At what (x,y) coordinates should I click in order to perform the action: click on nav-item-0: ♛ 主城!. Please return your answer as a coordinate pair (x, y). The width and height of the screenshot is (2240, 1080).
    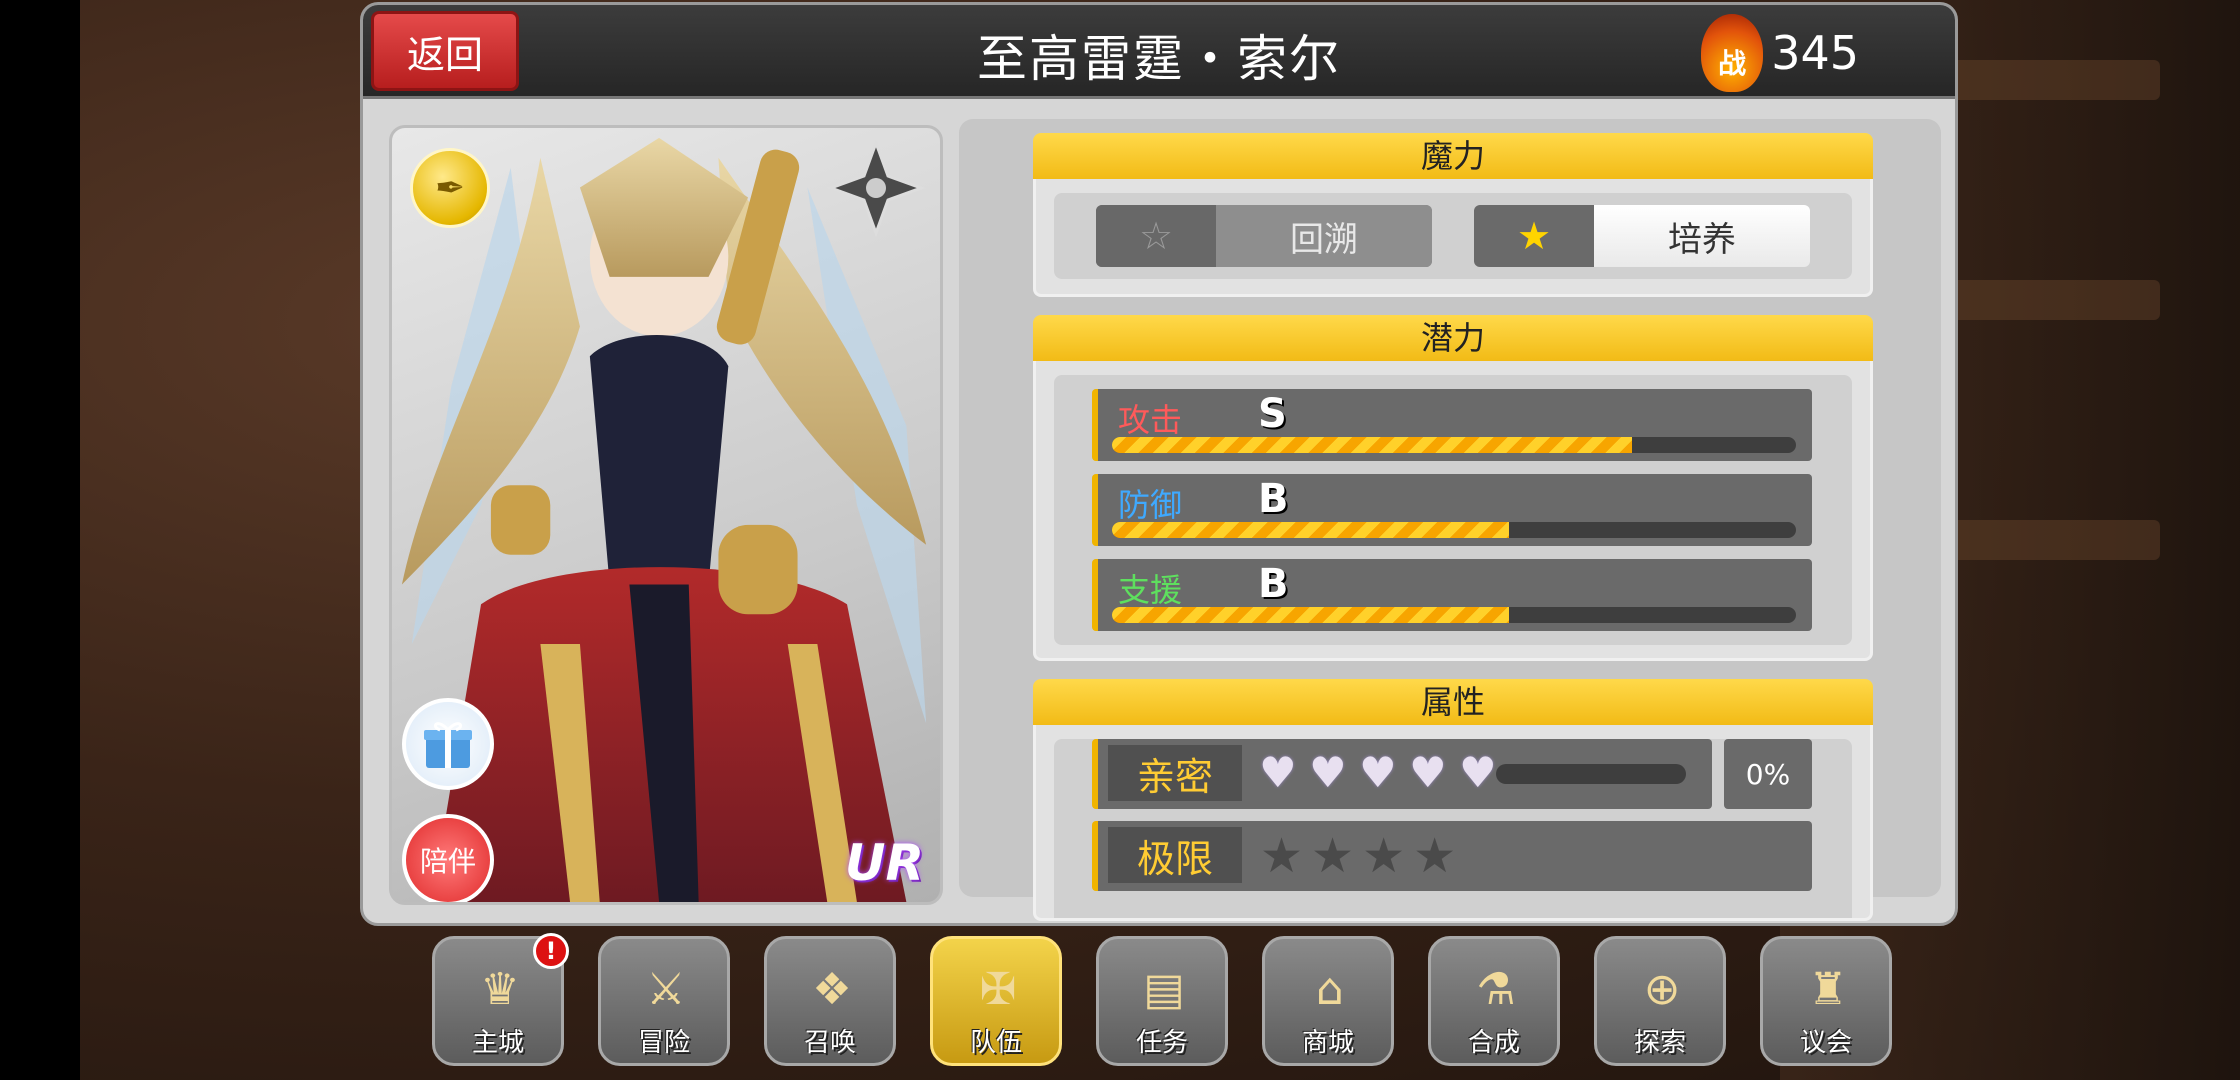
    Looking at the image, I should click on (500, 999).